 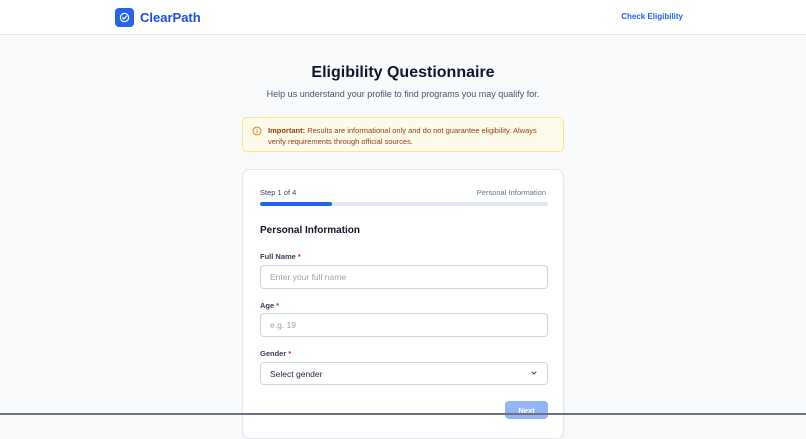 What do you see at coordinates (404, 373) in the screenshot?
I see `gender-select: Select gender` at bounding box center [404, 373].